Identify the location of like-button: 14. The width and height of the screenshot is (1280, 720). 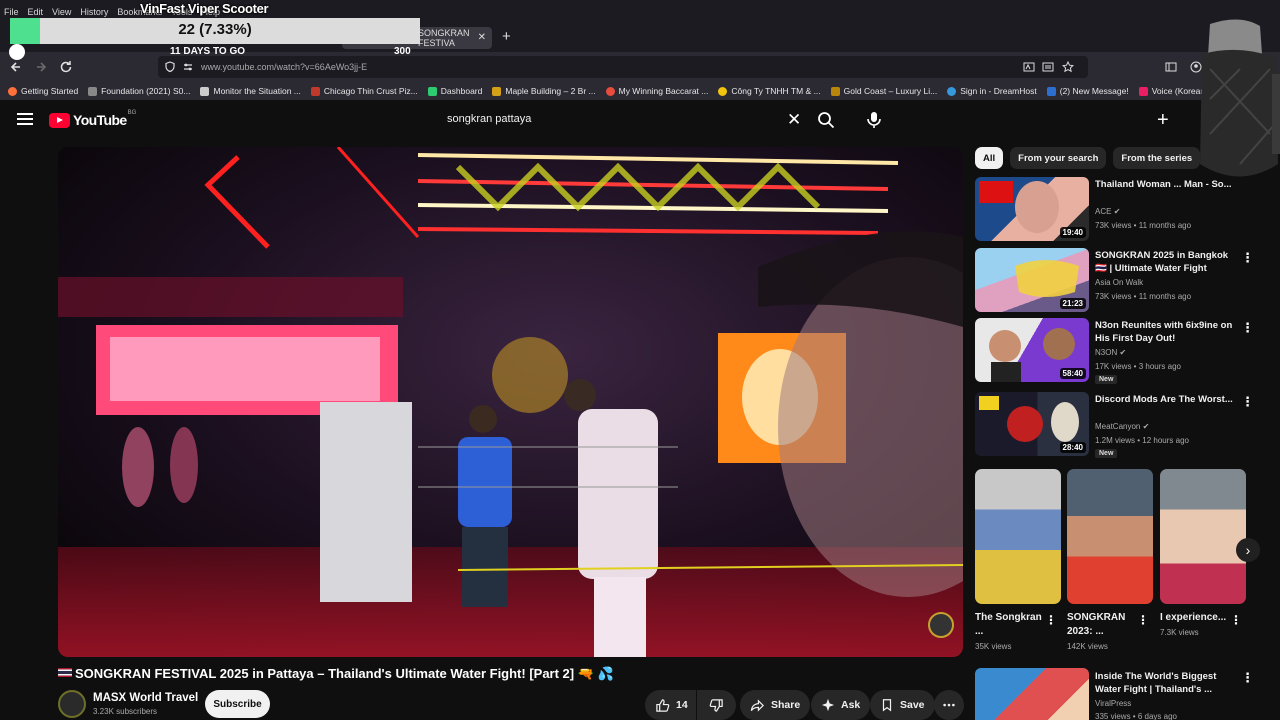
(670, 705).